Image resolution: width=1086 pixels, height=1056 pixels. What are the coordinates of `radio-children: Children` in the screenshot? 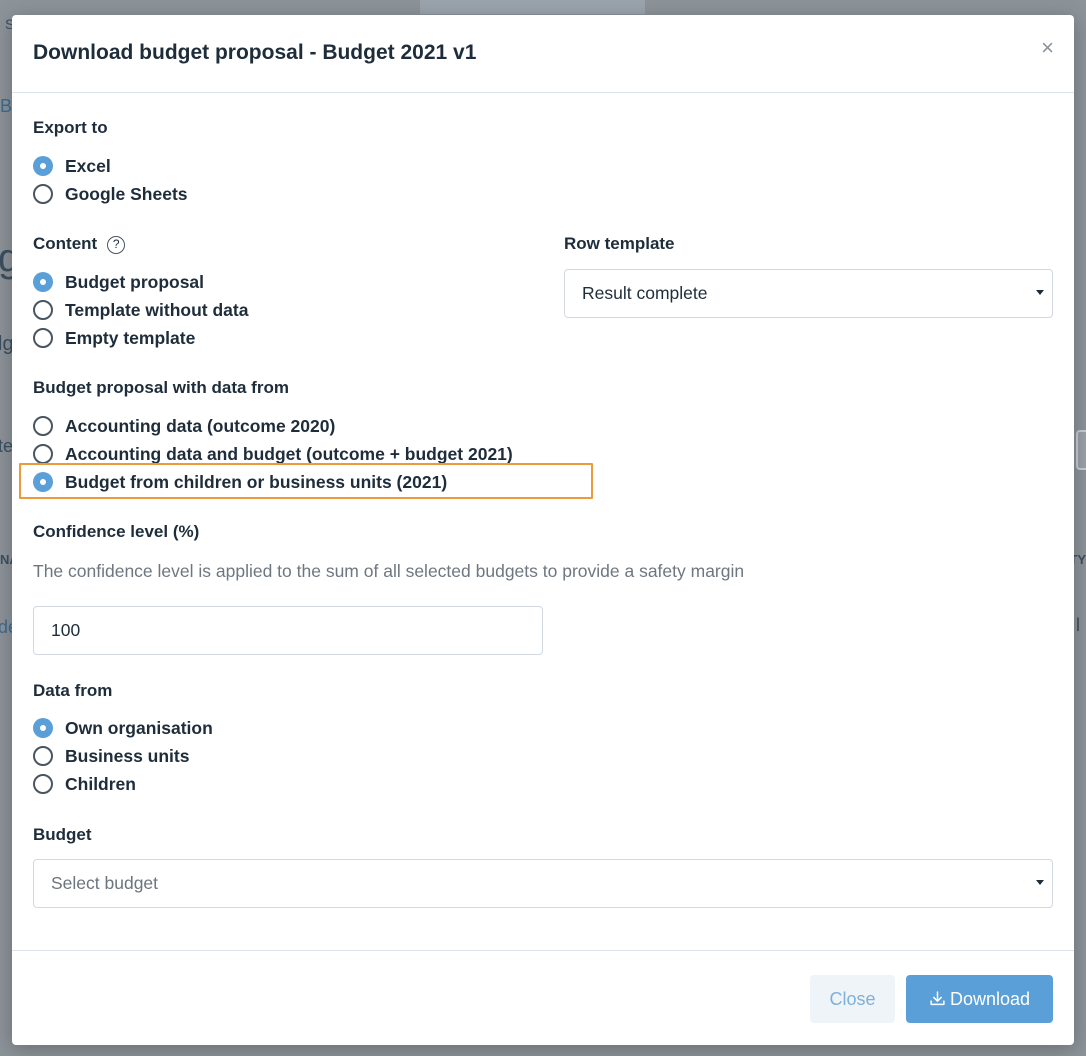 It's located at (84, 784).